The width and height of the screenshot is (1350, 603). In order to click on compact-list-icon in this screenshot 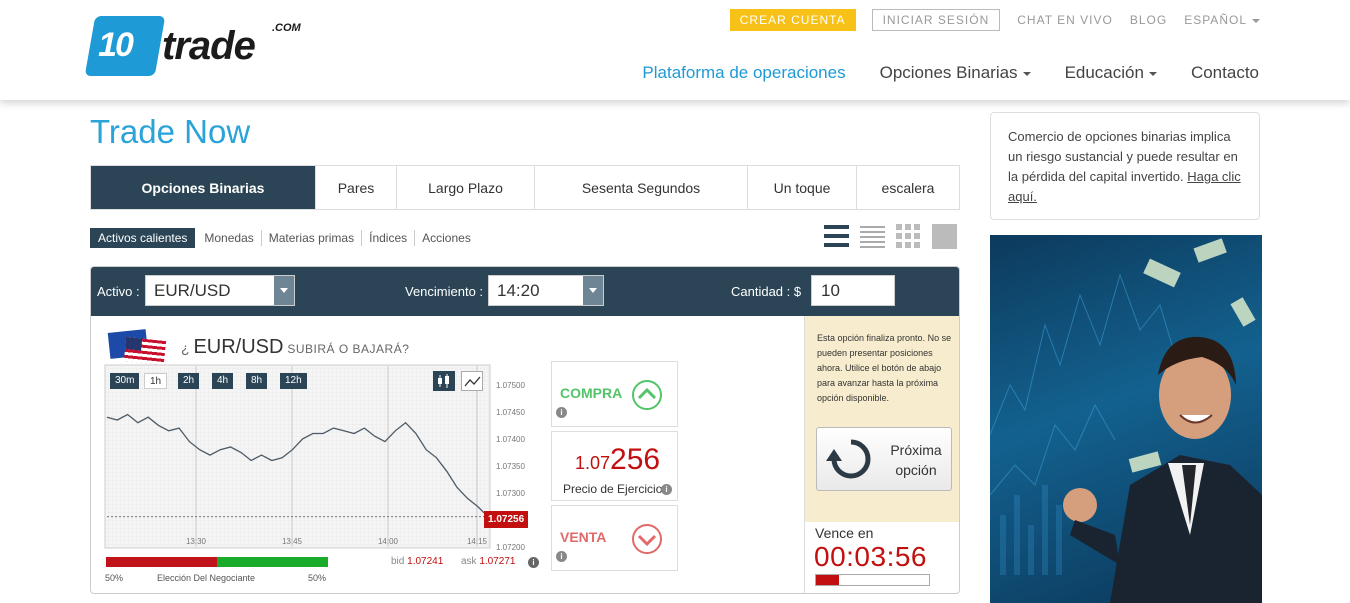, I will do `click(872, 236)`.